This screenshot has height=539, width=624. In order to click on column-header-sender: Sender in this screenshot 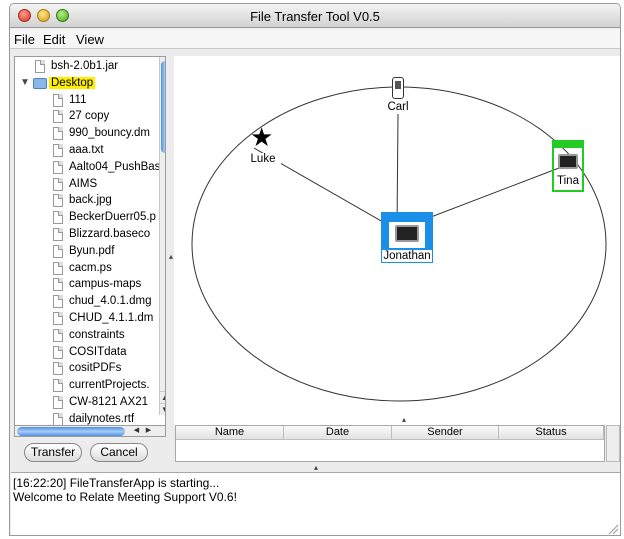, I will do `click(445, 433)`.